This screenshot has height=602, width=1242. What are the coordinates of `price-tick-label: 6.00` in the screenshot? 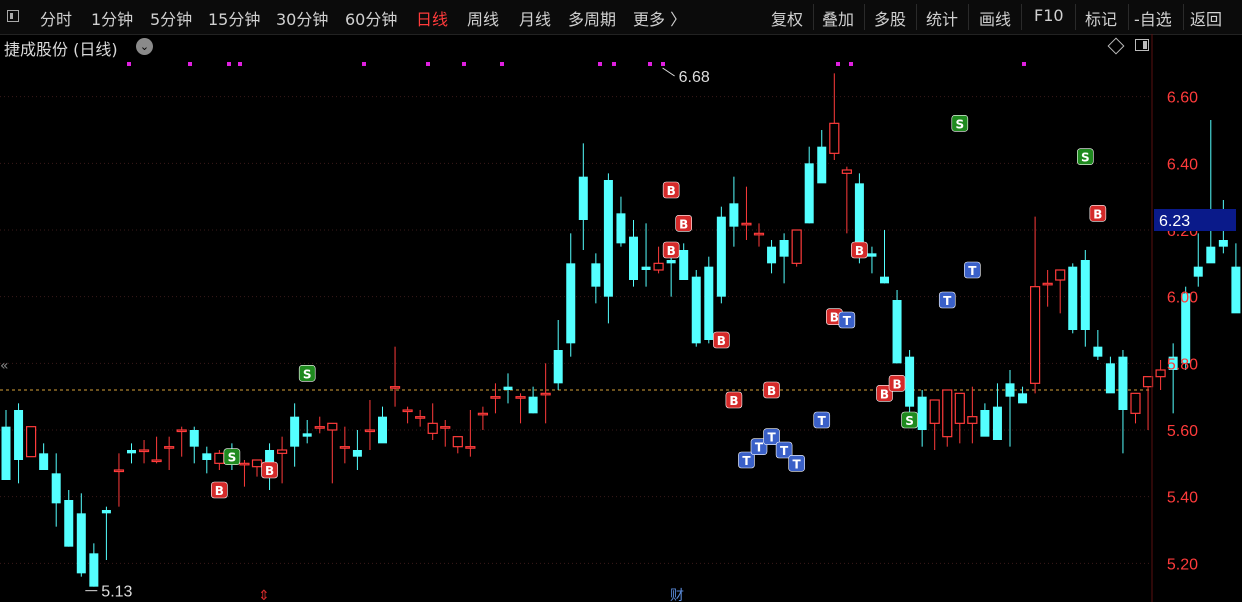 It's located at (1182, 298).